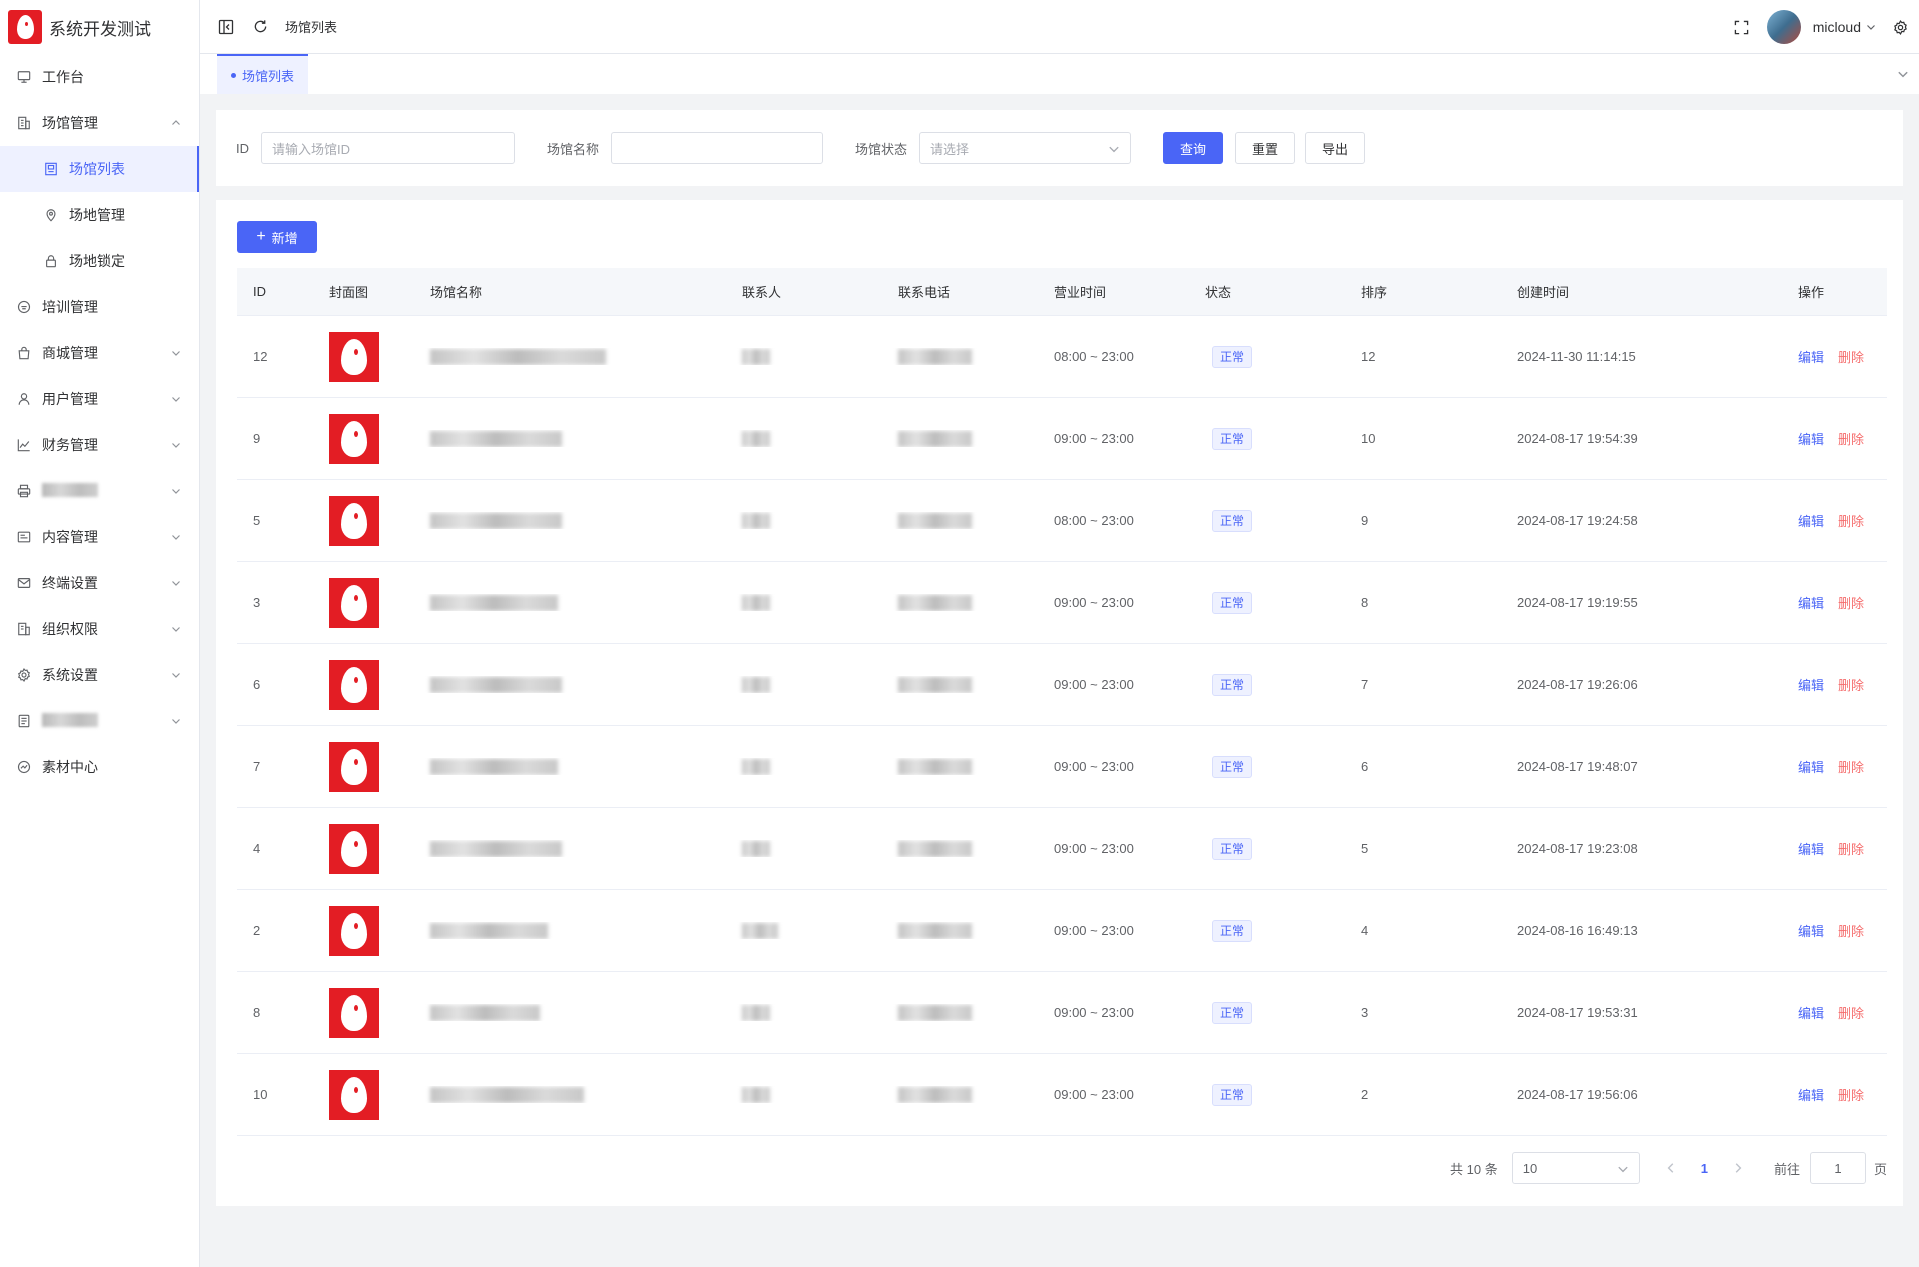 This screenshot has height=1267, width=1919. Describe the element at coordinates (24, 767) in the screenshot. I see `material-icon` at that location.